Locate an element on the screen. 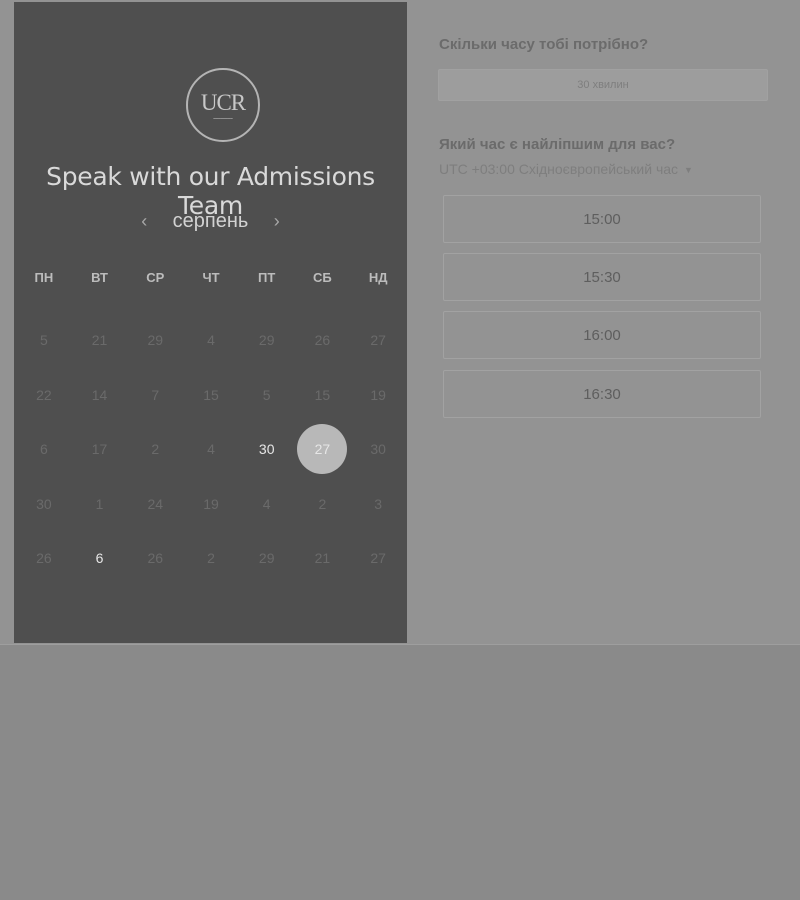  timezone-label: UTC +03:00 Східноєвропейський час is located at coordinates (559, 169).